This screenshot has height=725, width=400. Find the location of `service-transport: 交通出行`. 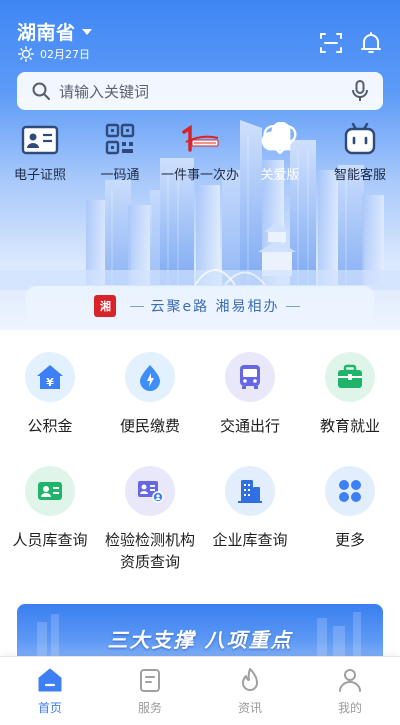

service-transport: 交通出行 is located at coordinates (250, 394).